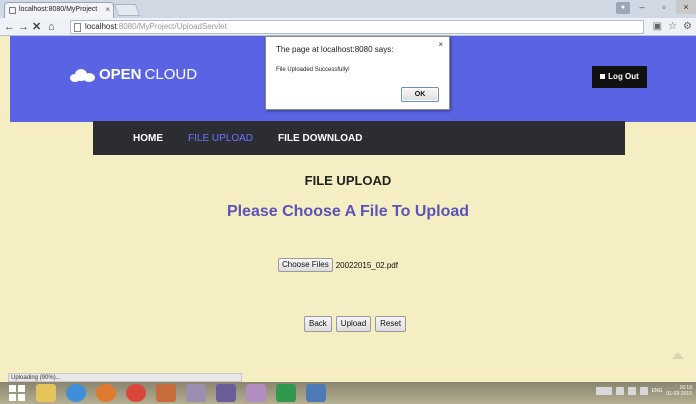 The width and height of the screenshot is (696, 404). What do you see at coordinates (420, 94) in the screenshot?
I see `ok-button: OK` at bounding box center [420, 94].